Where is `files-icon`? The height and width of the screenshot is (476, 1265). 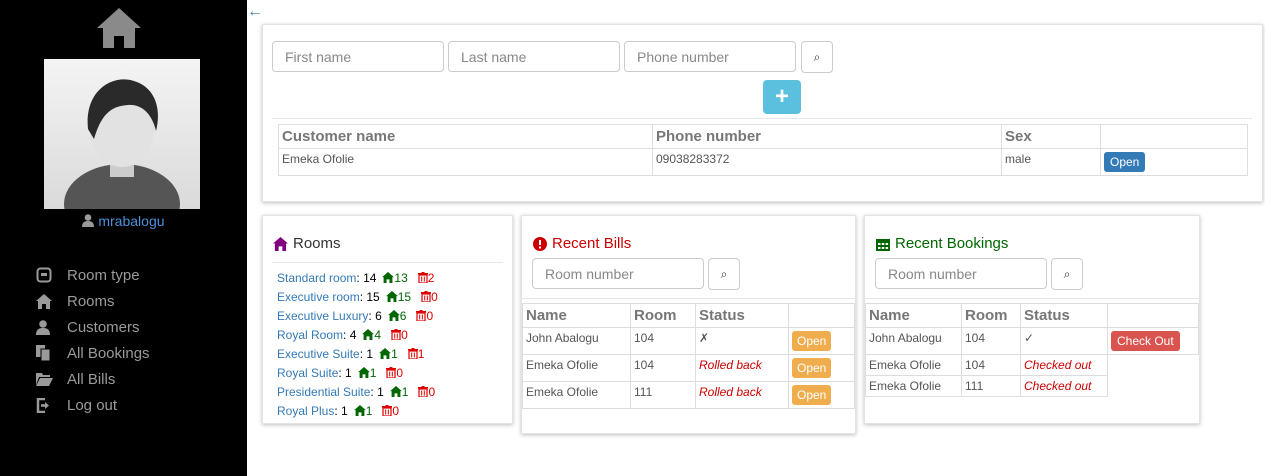
files-icon is located at coordinates (43, 353).